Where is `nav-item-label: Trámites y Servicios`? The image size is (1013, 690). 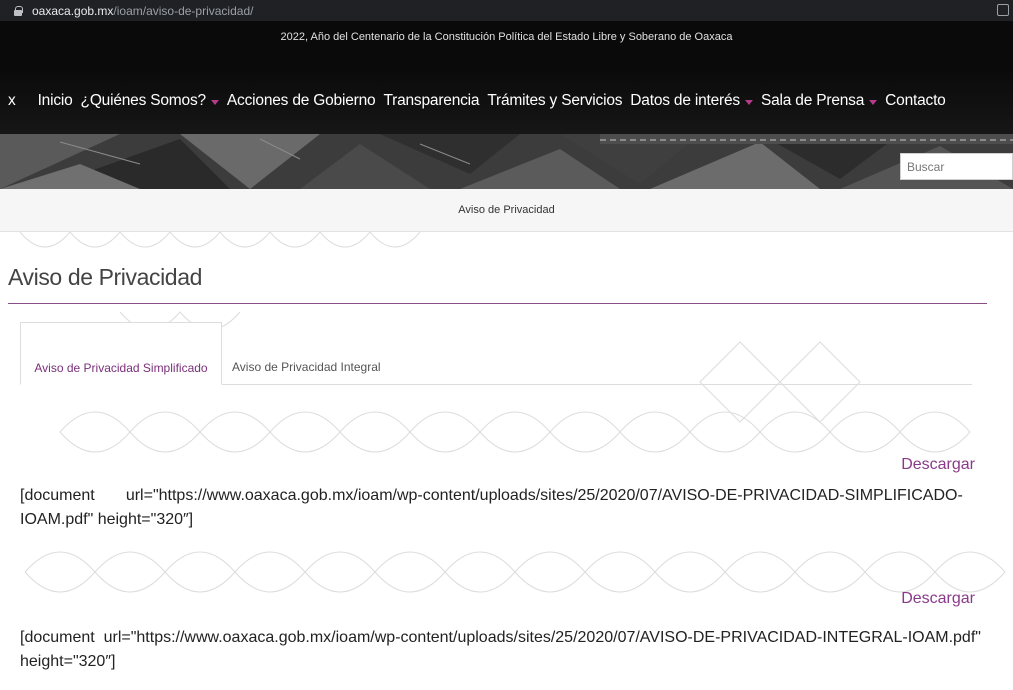
nav-item-label: Trámites y Servicios is located at coordinates (555, 100).